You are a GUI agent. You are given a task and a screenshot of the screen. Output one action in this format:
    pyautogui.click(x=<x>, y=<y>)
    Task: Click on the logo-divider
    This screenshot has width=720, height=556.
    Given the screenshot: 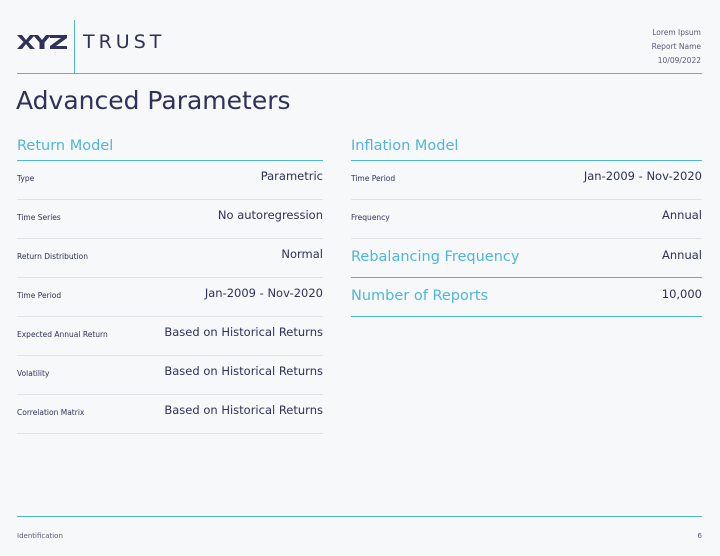 What is the action you would take?
    pyautogui.click(x=74, y=46)
    